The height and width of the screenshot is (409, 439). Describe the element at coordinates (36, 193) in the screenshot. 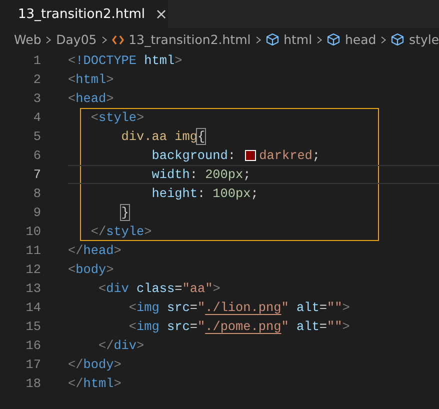

I see `line-number: 8` at that location.